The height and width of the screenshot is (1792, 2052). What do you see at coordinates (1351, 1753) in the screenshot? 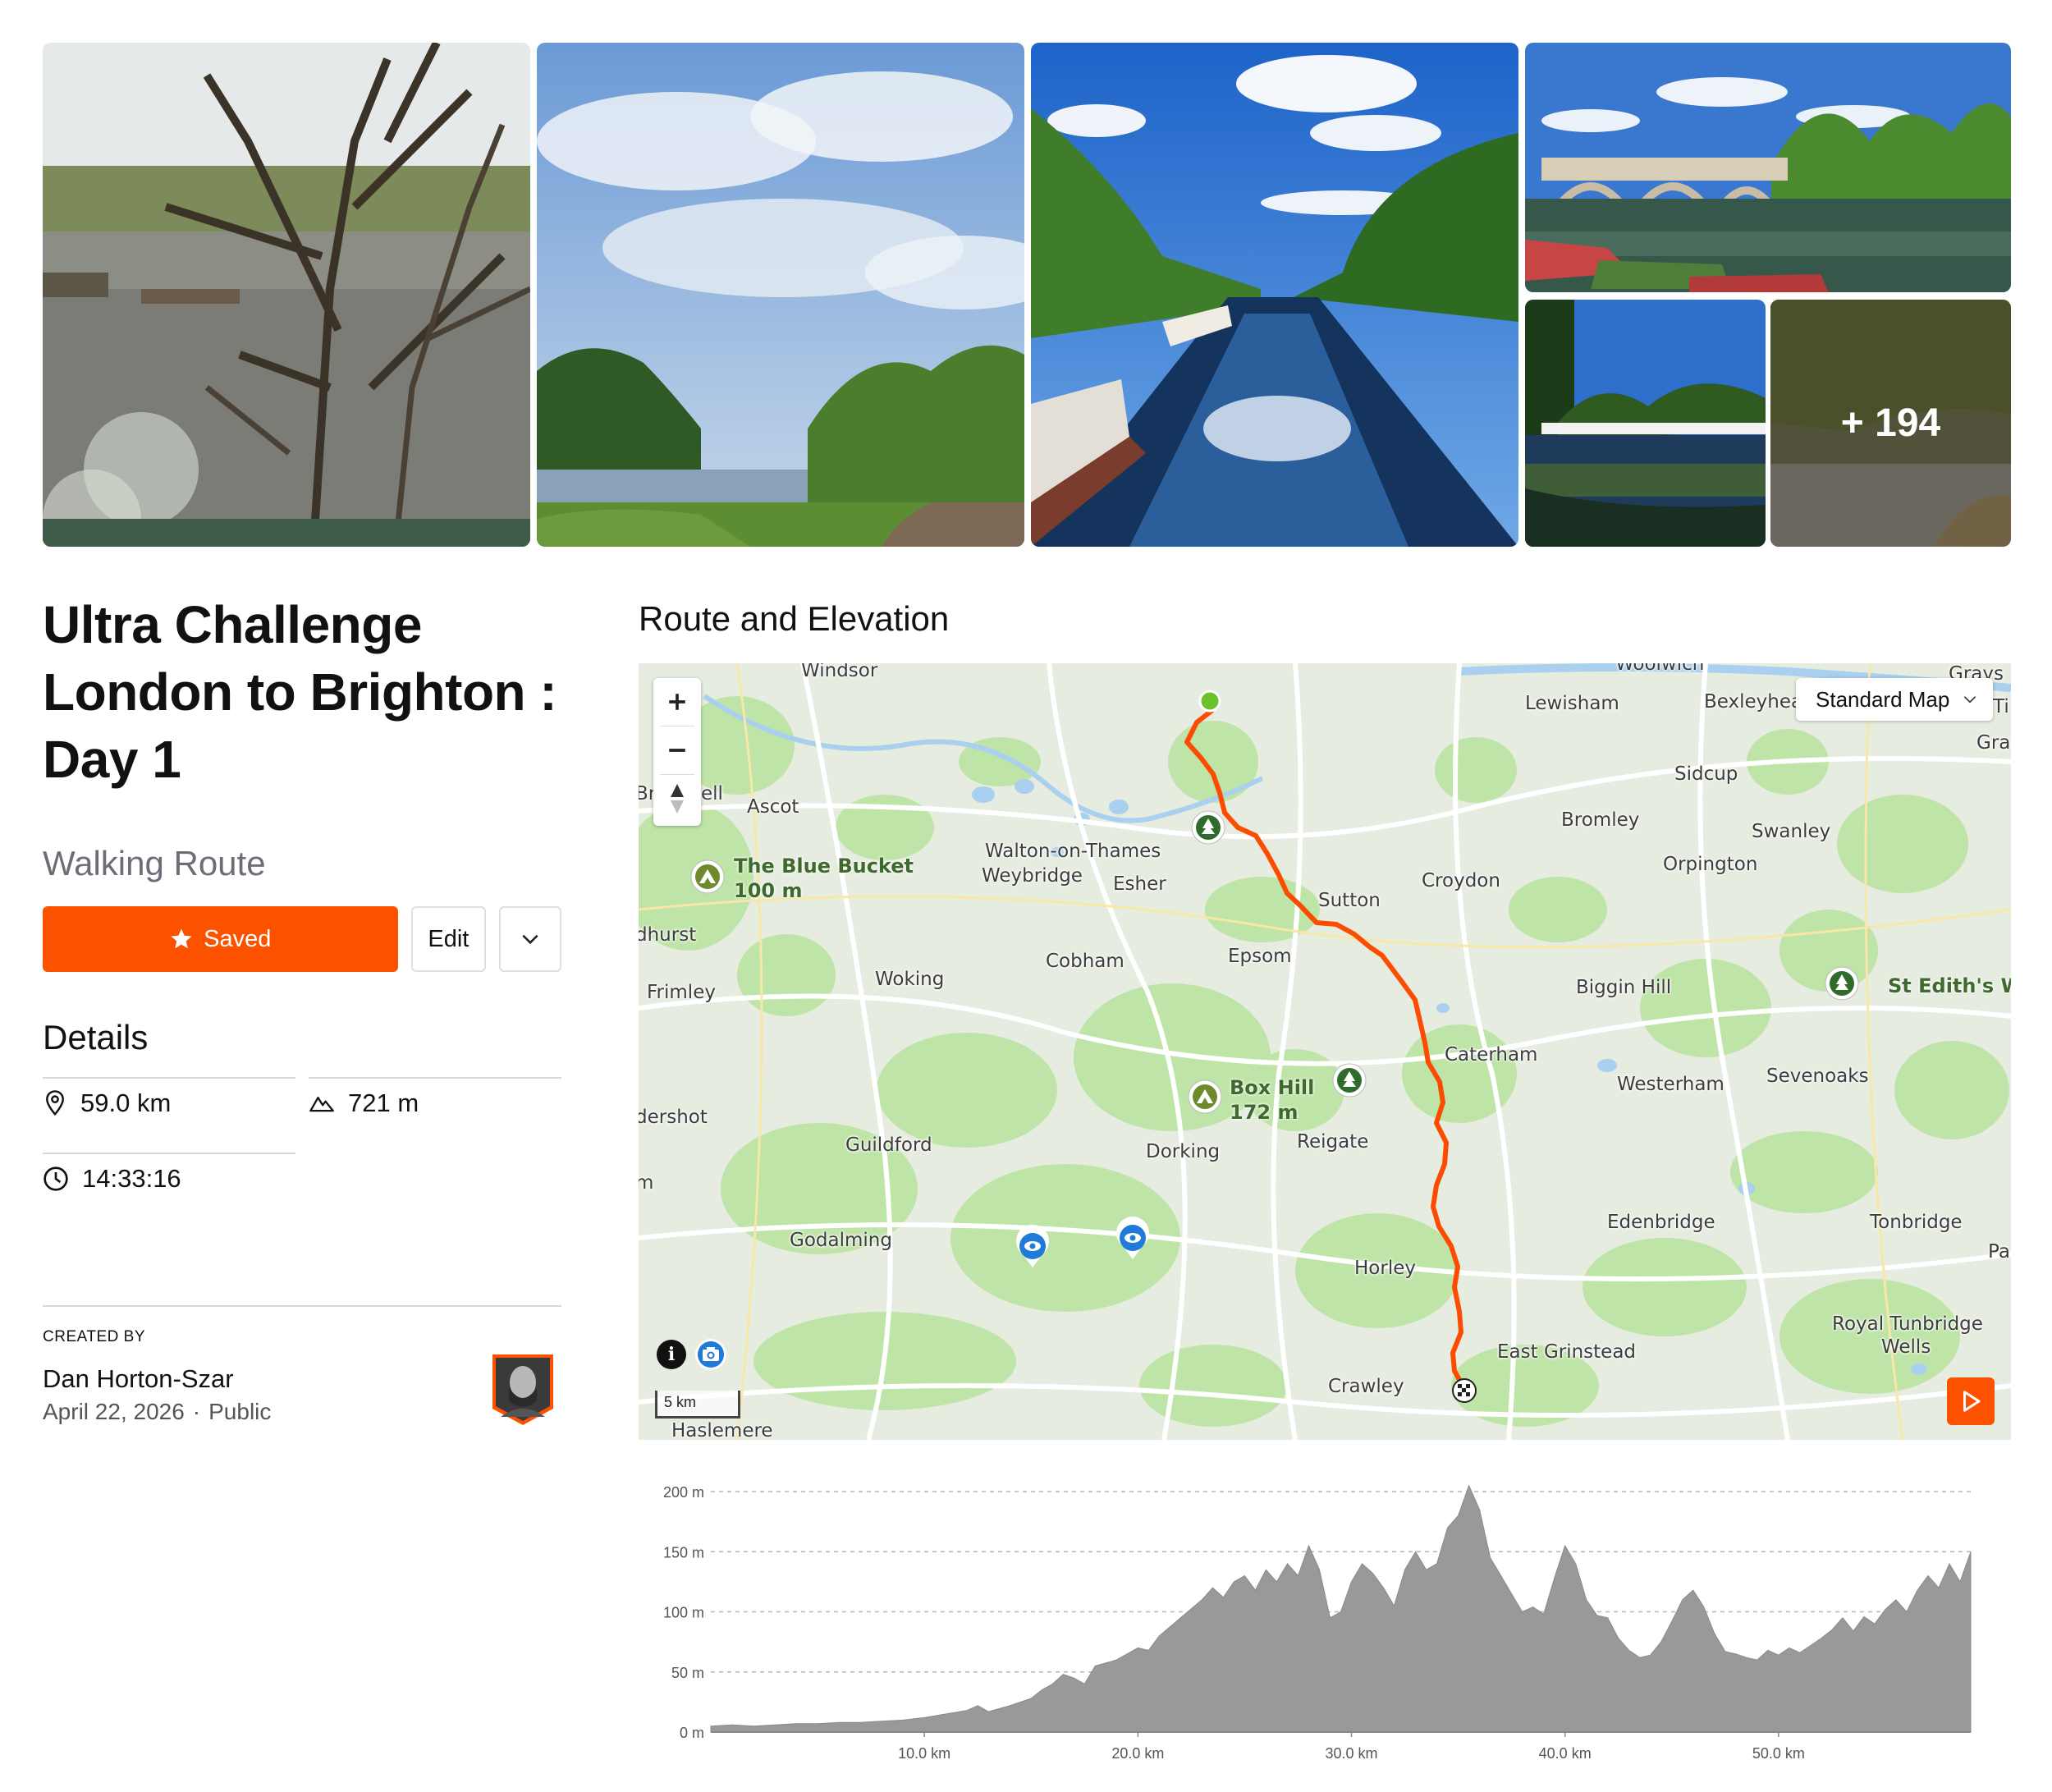
I see `x-tick-label: 30.0 km` at bounding box center [1351, 1753].